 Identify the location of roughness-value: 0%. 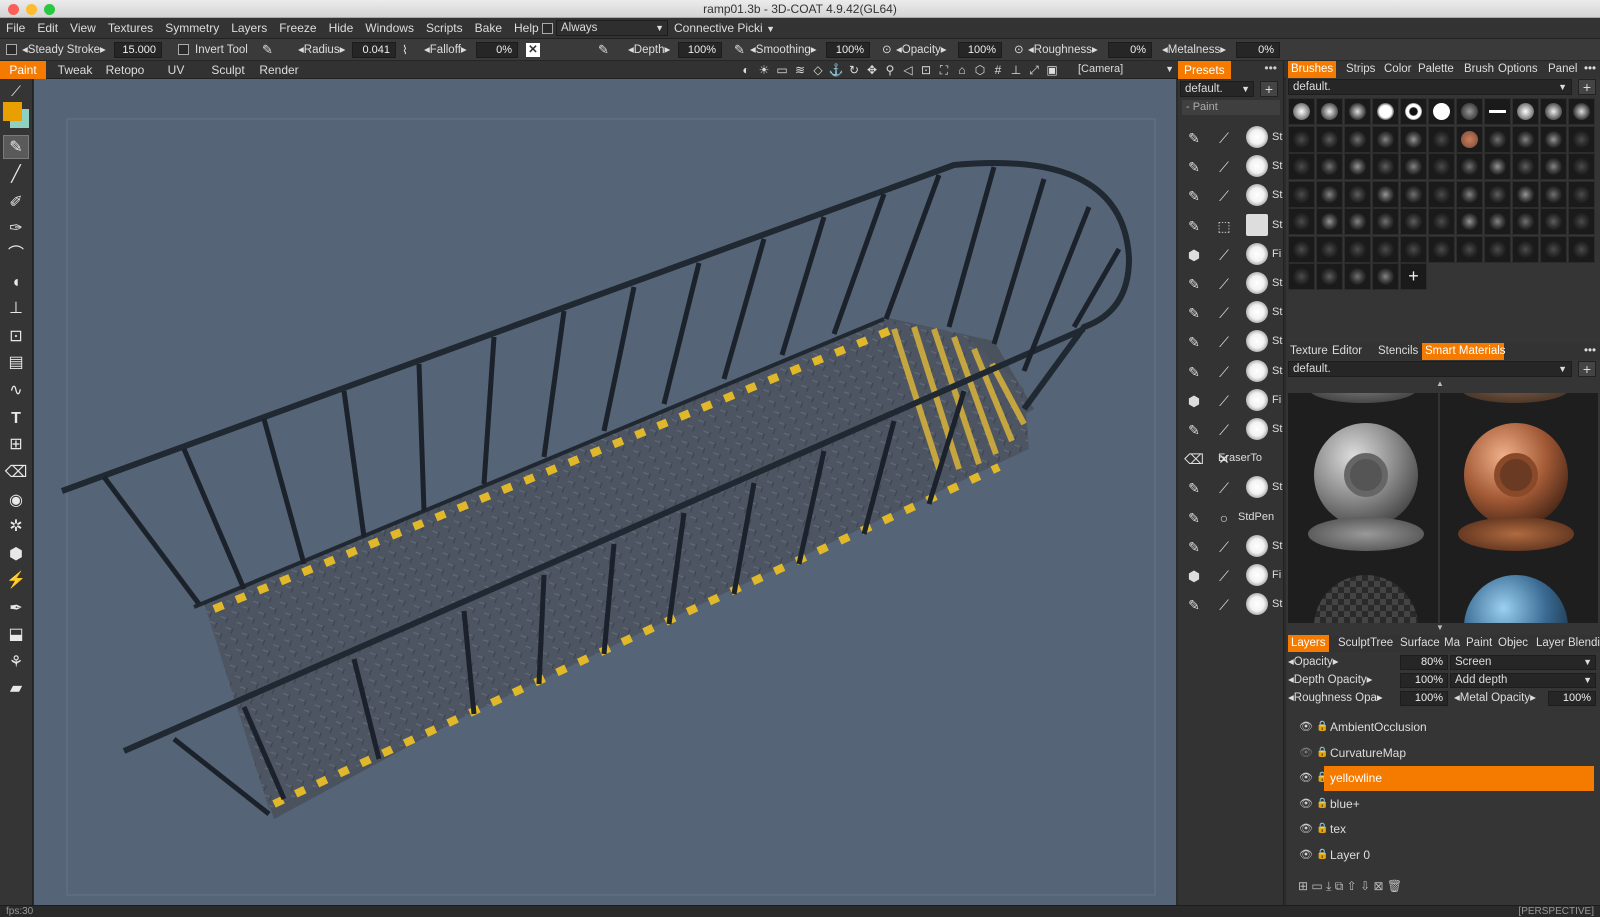
(1130, 50).